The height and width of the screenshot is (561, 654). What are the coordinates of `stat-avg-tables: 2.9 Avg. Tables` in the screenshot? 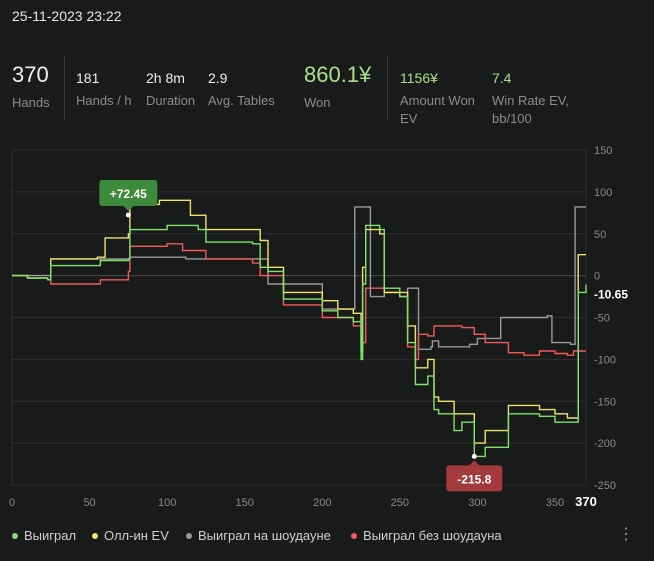 It's located at (241, 90).